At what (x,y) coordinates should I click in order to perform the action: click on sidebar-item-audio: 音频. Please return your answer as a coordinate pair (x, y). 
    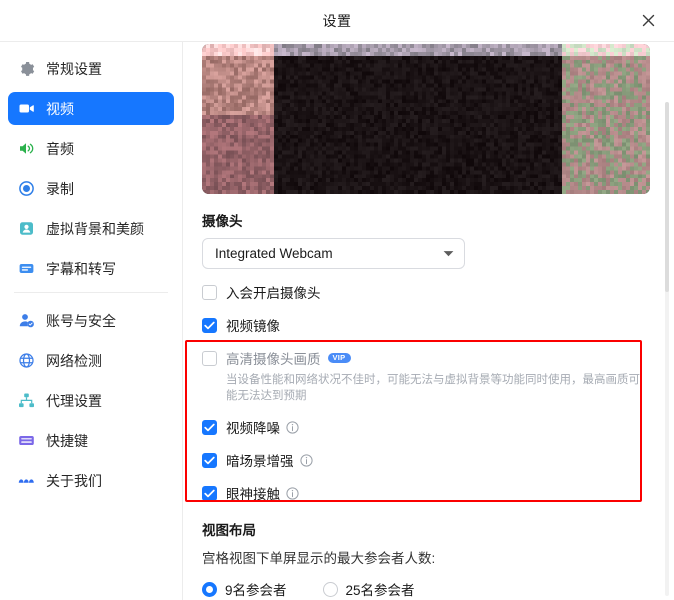
    Looking at the image, I should click on (91, 148).